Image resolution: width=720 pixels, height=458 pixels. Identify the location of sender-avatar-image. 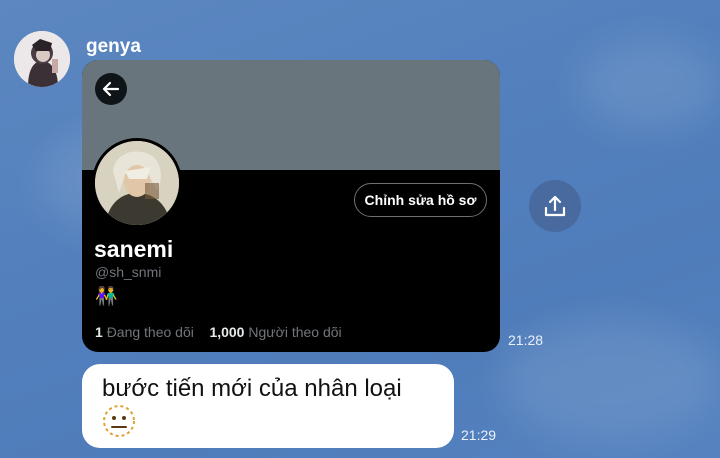
(42, 59).